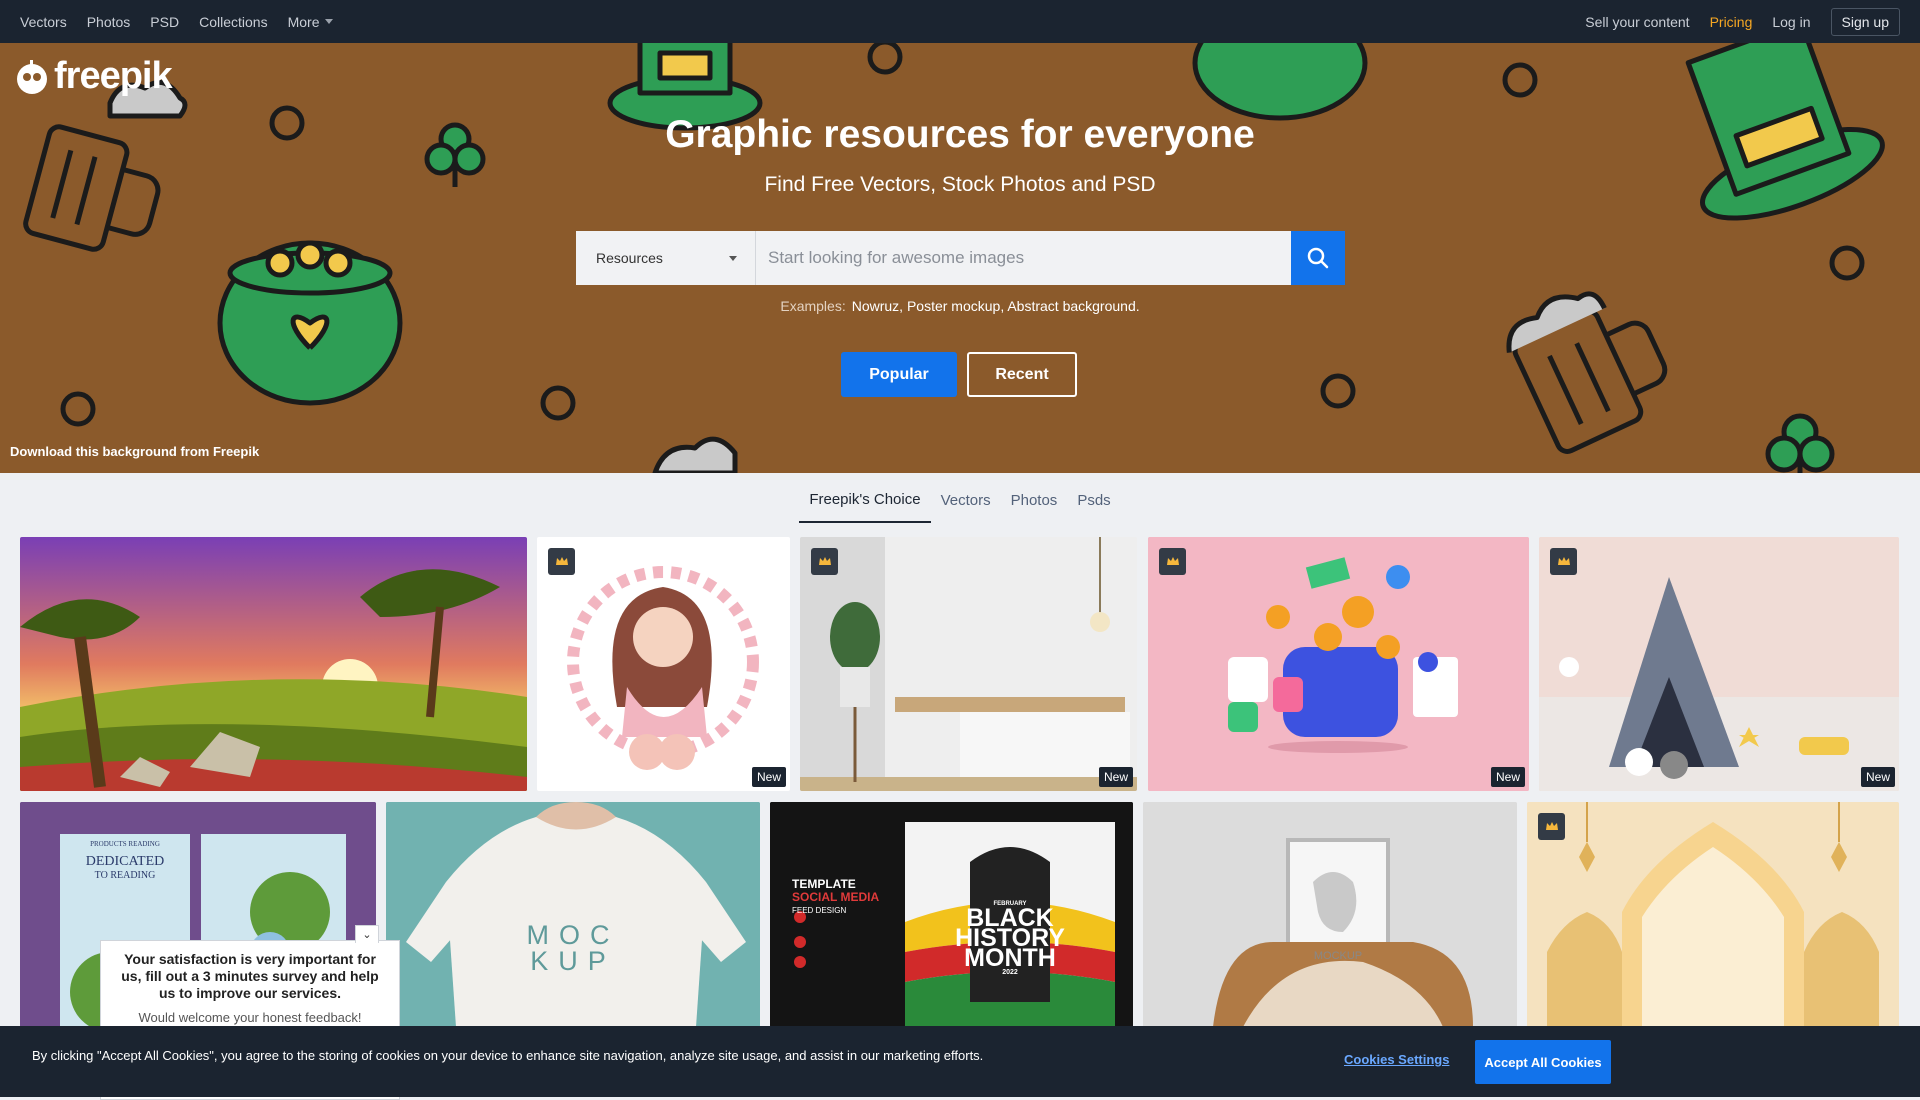  What do you see at coordinates (819, 910) in the screenshot?
I see `poster-feed: FEED DESIGN` at bounding box center [819, 910].